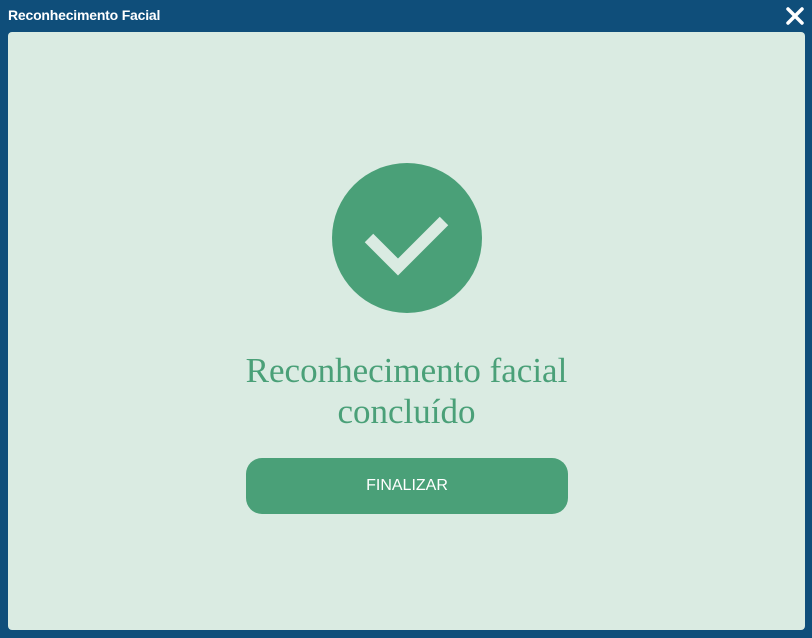  I want to click on finalize-button: FINALIZAR, so click(407, 486).